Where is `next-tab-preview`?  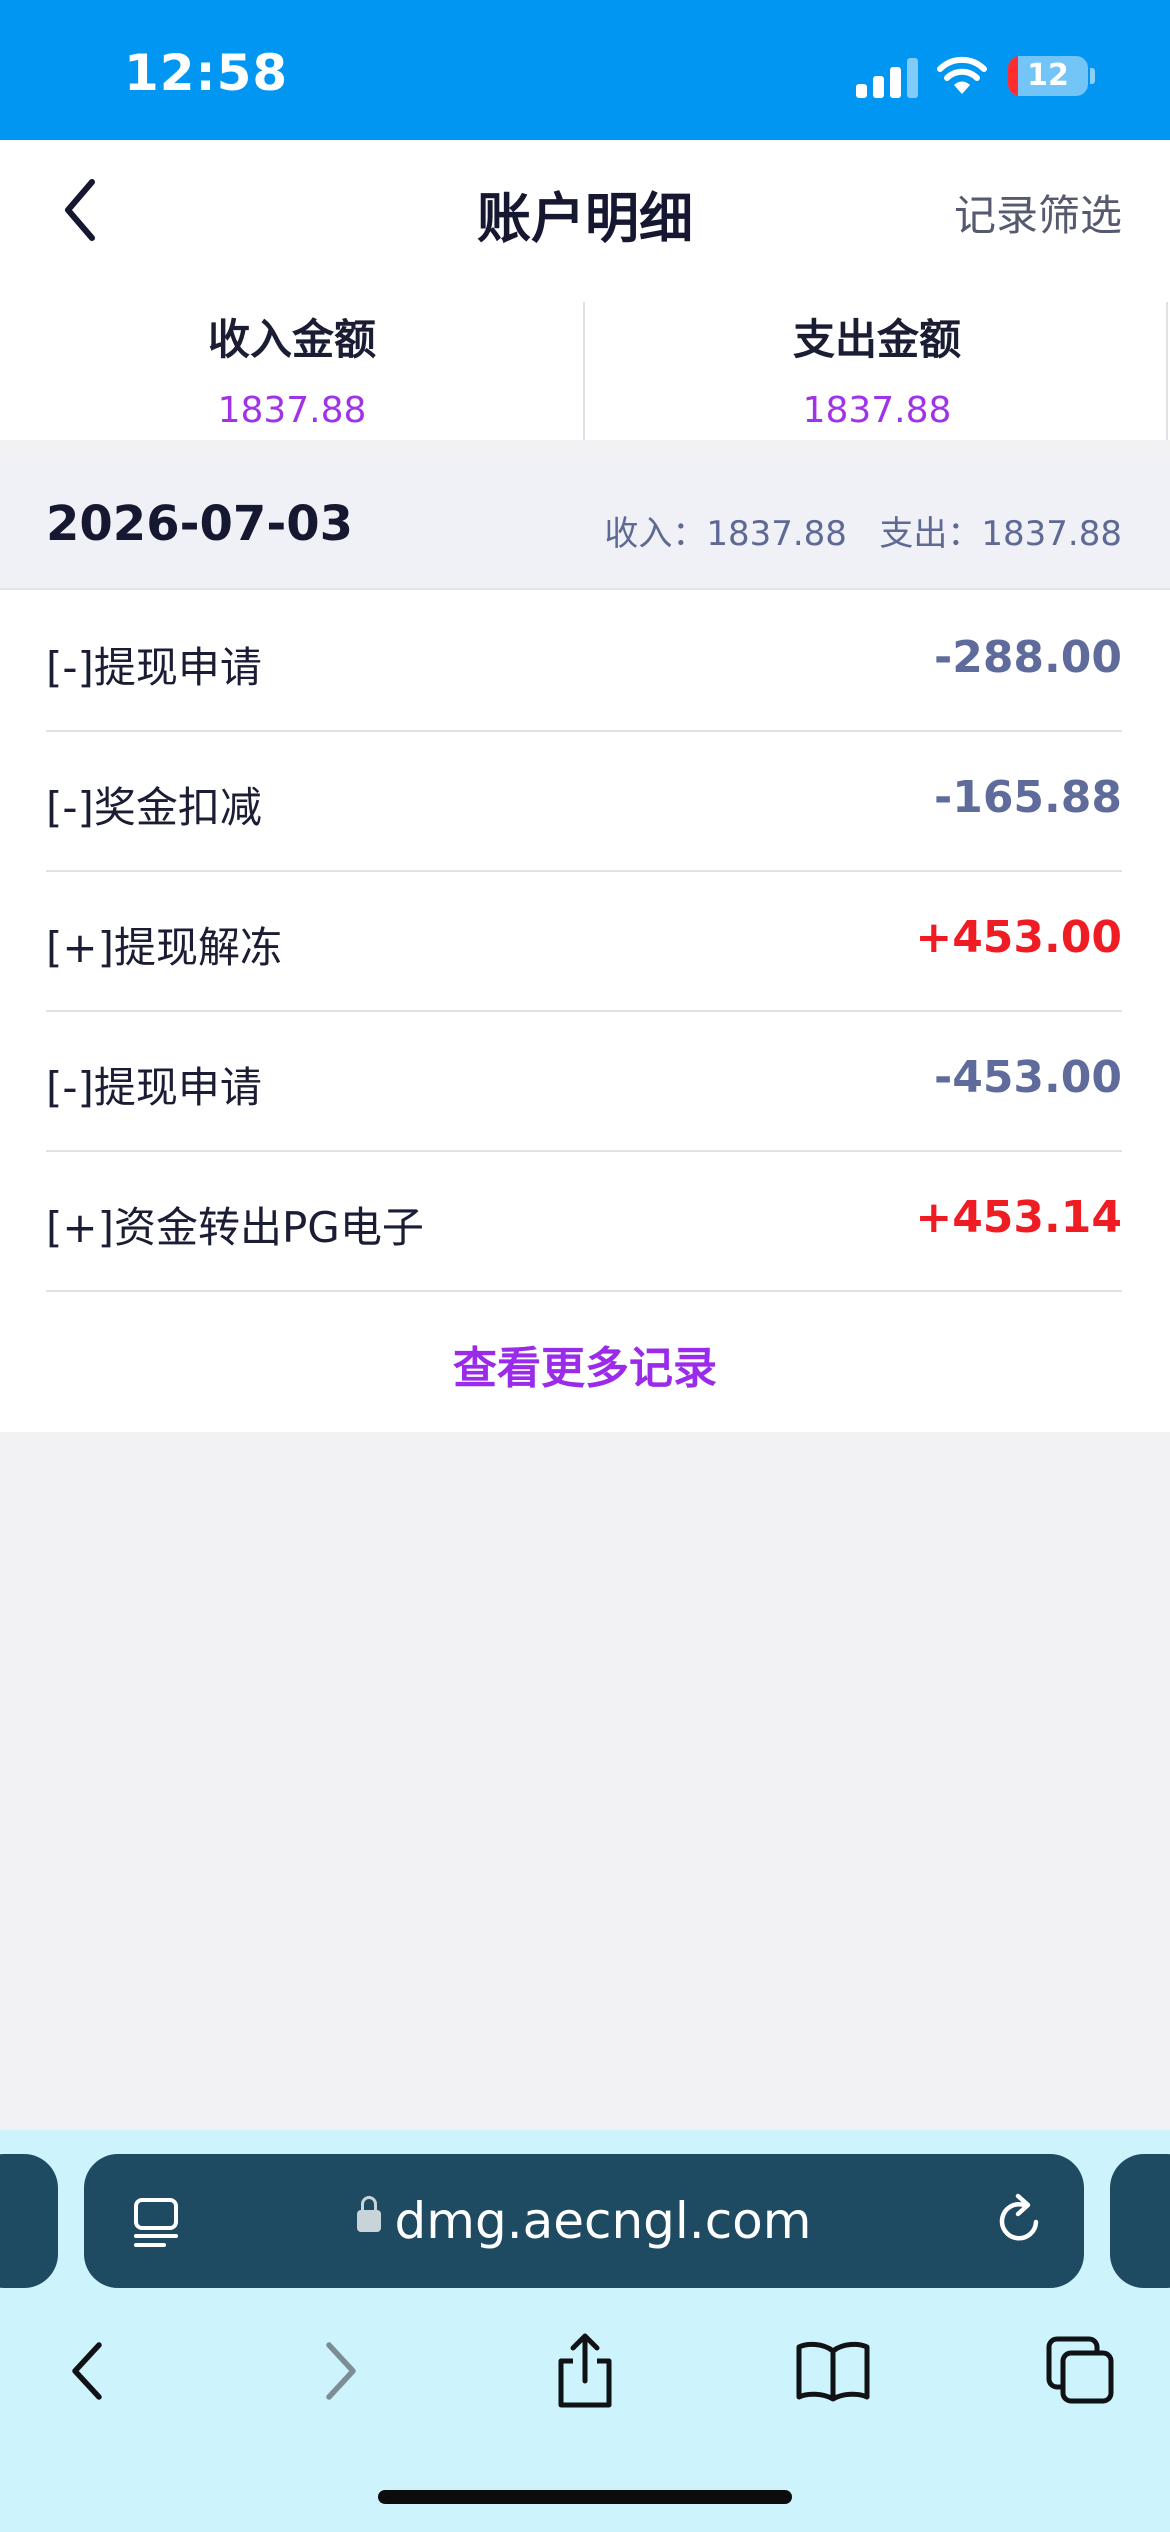 next-tab-preview is located at coordinates (1140, 2221).